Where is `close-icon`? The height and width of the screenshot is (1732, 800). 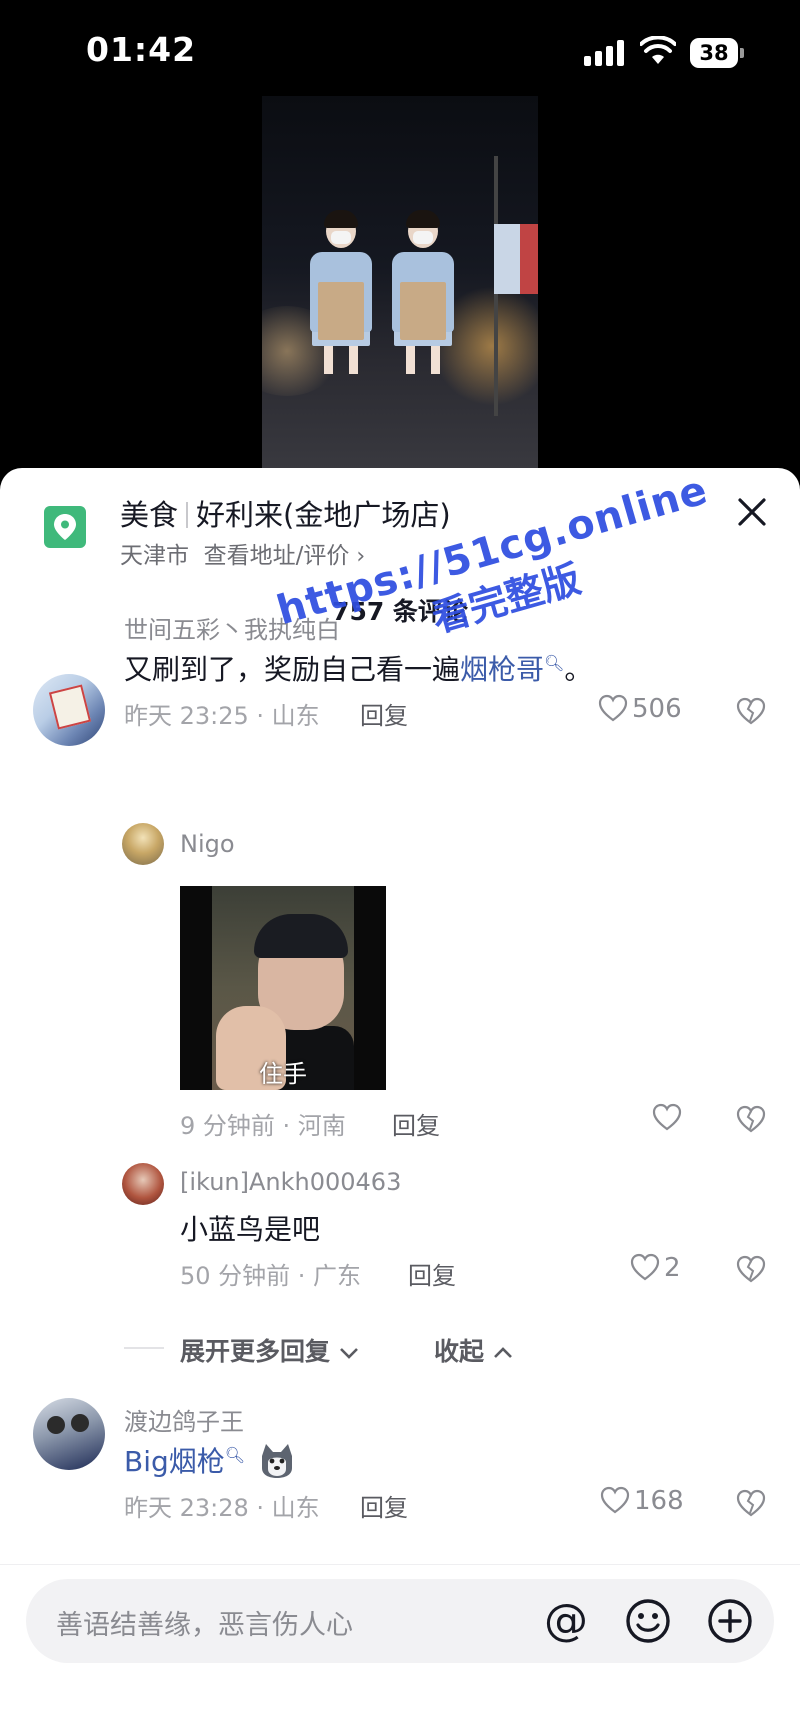 close-icon is located at coordinates (752, 512).